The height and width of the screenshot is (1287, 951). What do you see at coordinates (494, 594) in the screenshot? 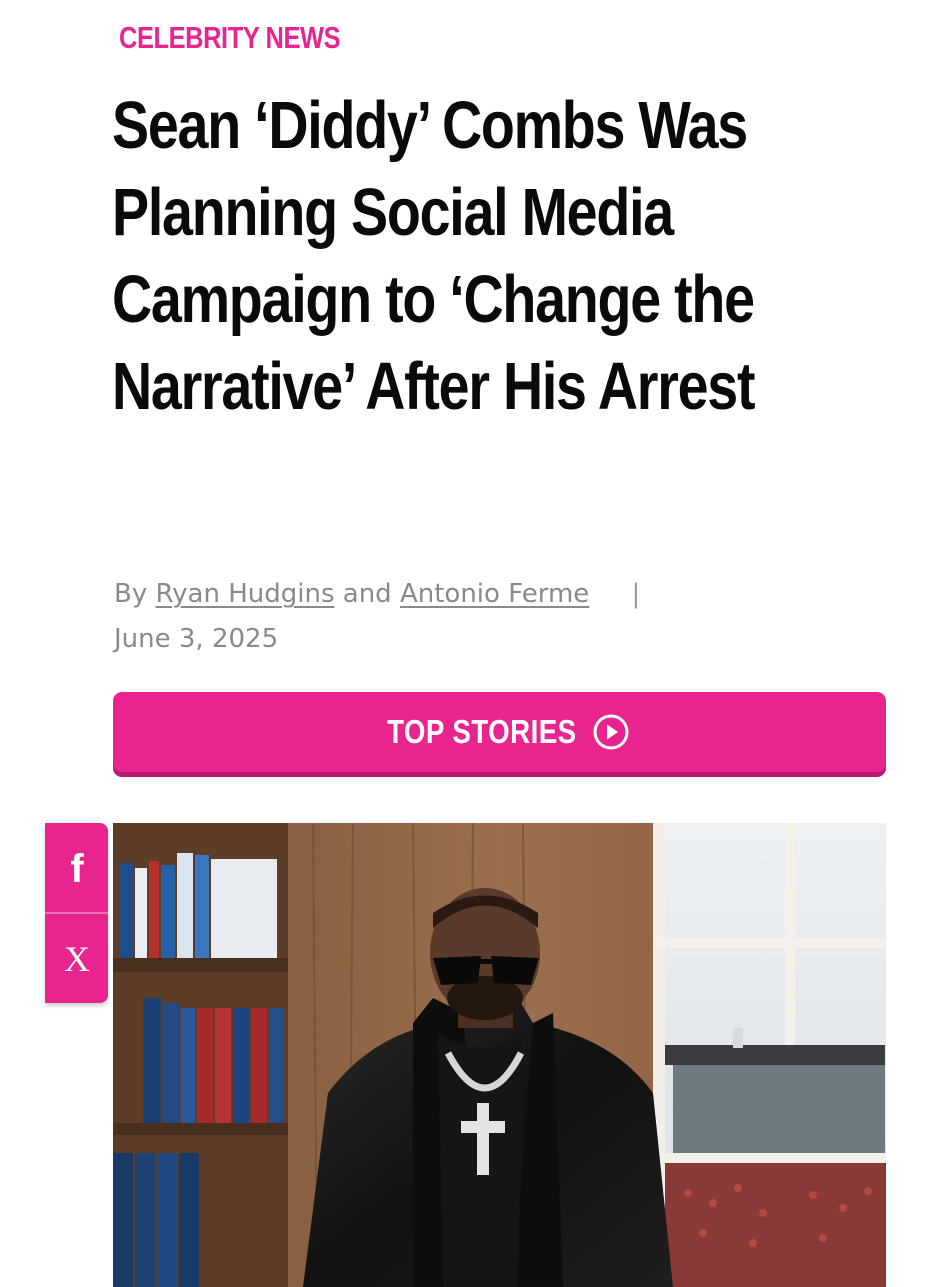
I see `author-link-antonio-ferme: Antonio Ferme` at bounding box center [494, 594].